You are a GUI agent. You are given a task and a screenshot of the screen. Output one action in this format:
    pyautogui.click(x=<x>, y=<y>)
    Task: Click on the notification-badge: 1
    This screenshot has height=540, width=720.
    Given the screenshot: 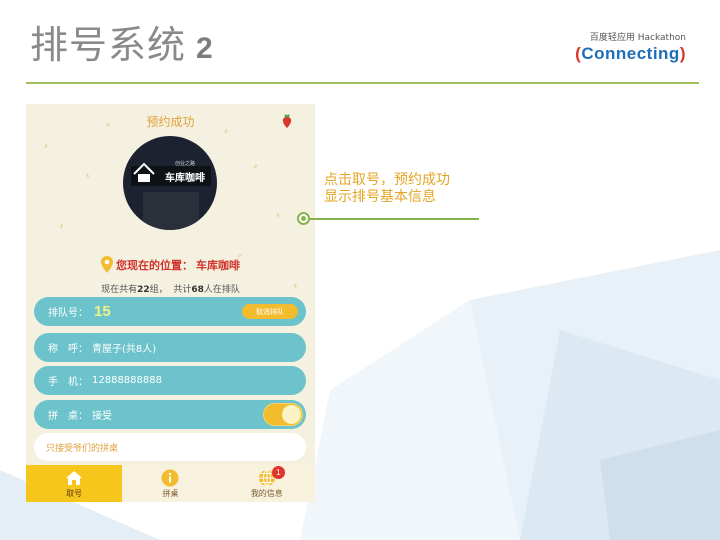 What is the action you would take?
    pyautogui.click(x=278, y=472)
    